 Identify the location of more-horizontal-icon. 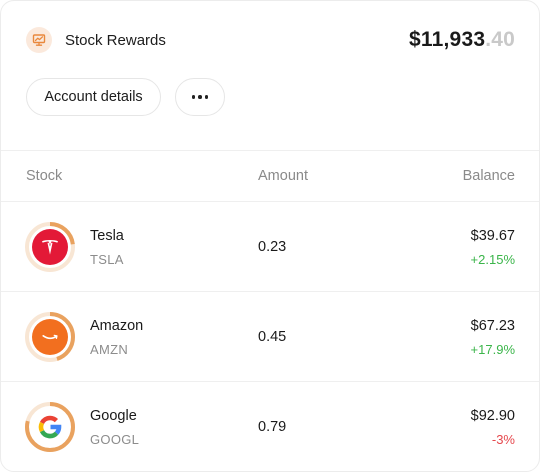
(193, 97).